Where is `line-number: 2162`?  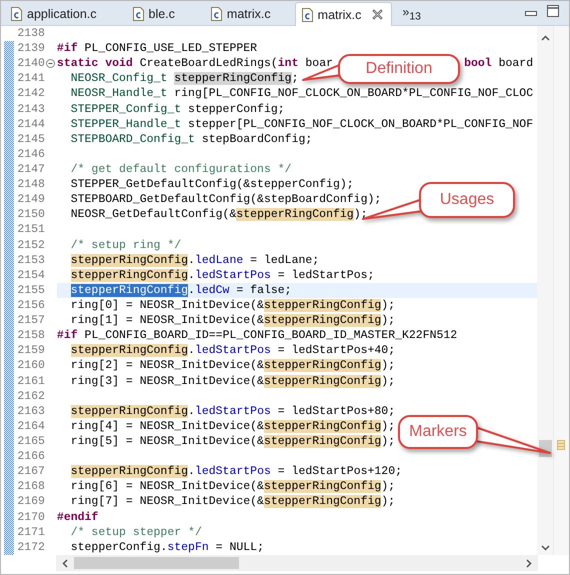
line-number: 2162 is located at coordinates (30, 396).